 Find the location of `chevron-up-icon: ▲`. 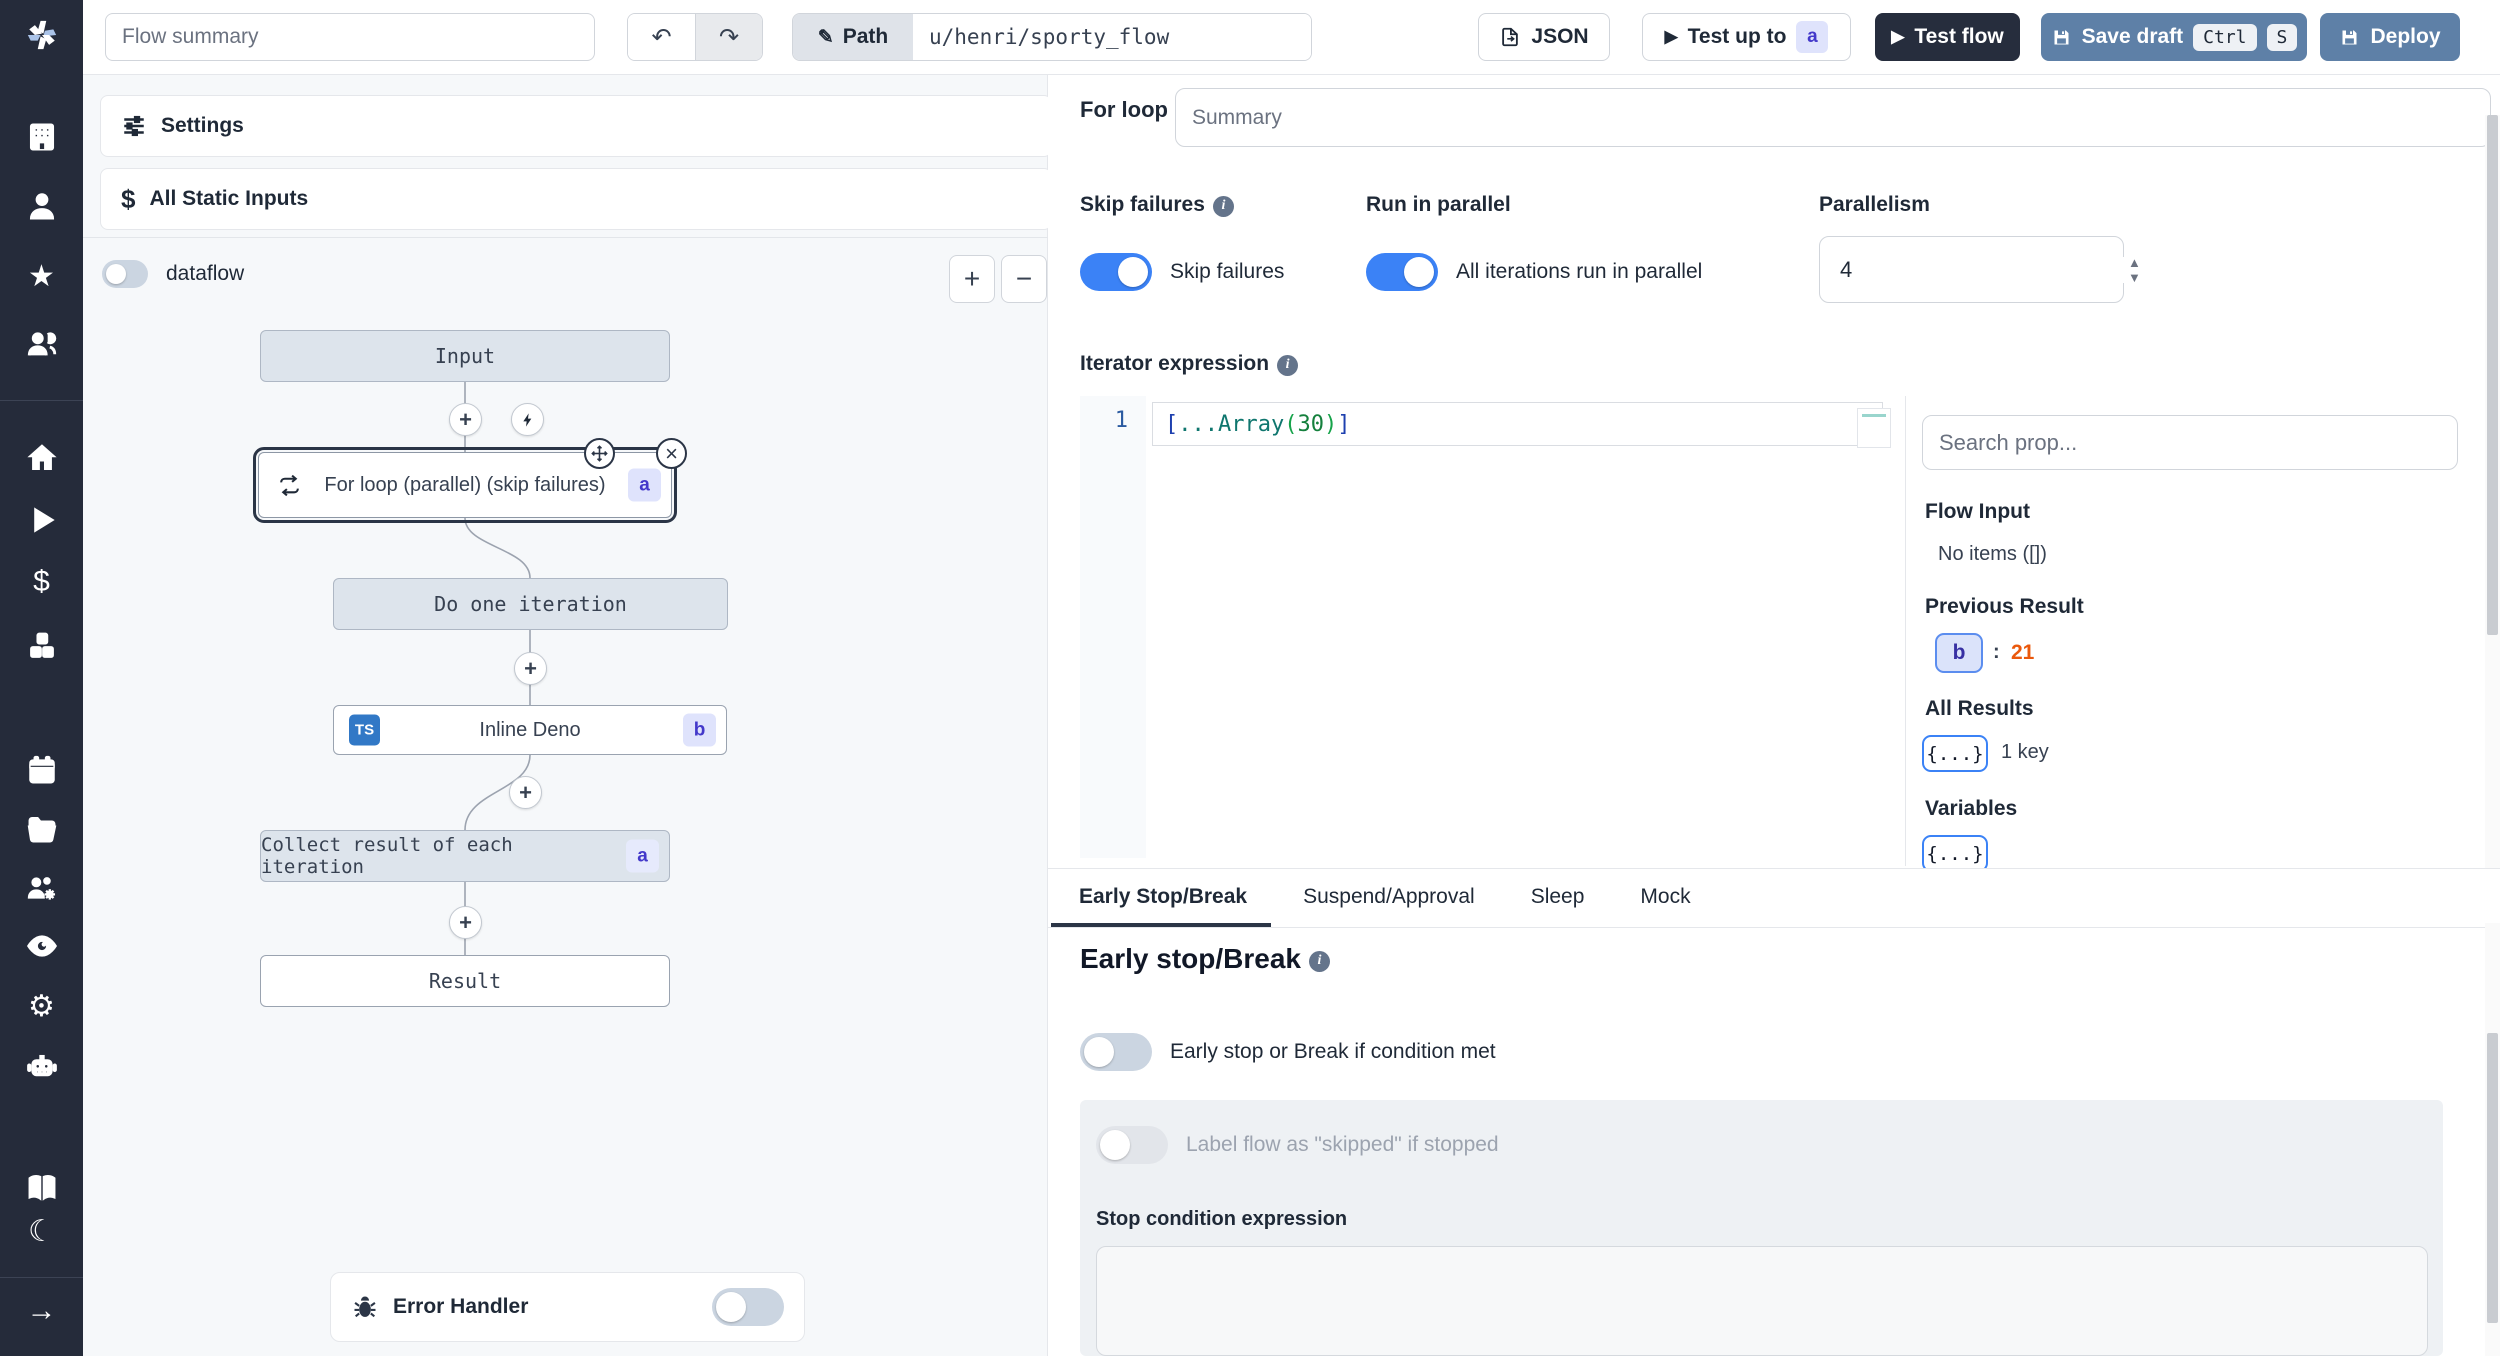

chevron-up-icon: ▲ is located at coordinates (2134, 262).